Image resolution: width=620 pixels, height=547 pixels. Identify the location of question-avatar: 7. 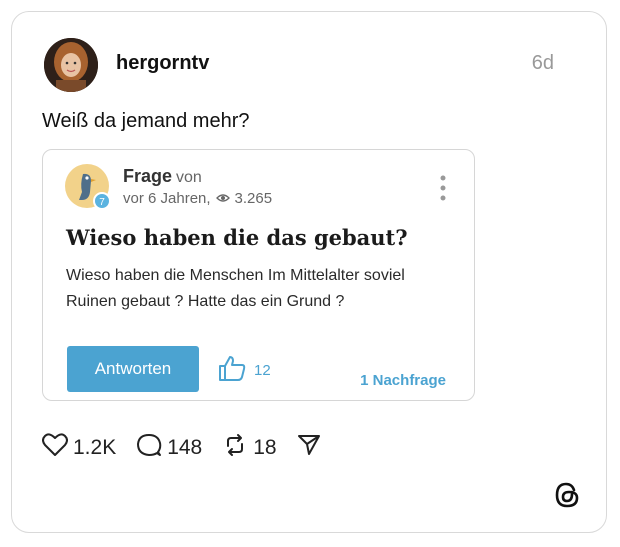
(88, 187).